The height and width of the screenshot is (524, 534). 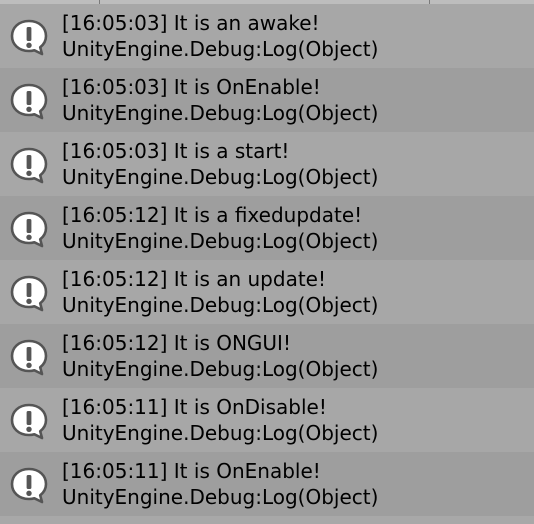 What do you see at coordinates (176, 343) in the screenshot?
I see `log-message: [16:05:12] It is ONGUI!` at bounding box center [176, 343].